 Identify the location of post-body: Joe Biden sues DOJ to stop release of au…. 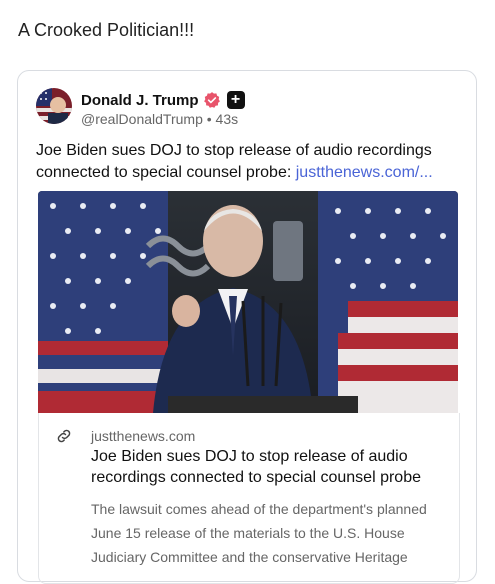
(248, 162).